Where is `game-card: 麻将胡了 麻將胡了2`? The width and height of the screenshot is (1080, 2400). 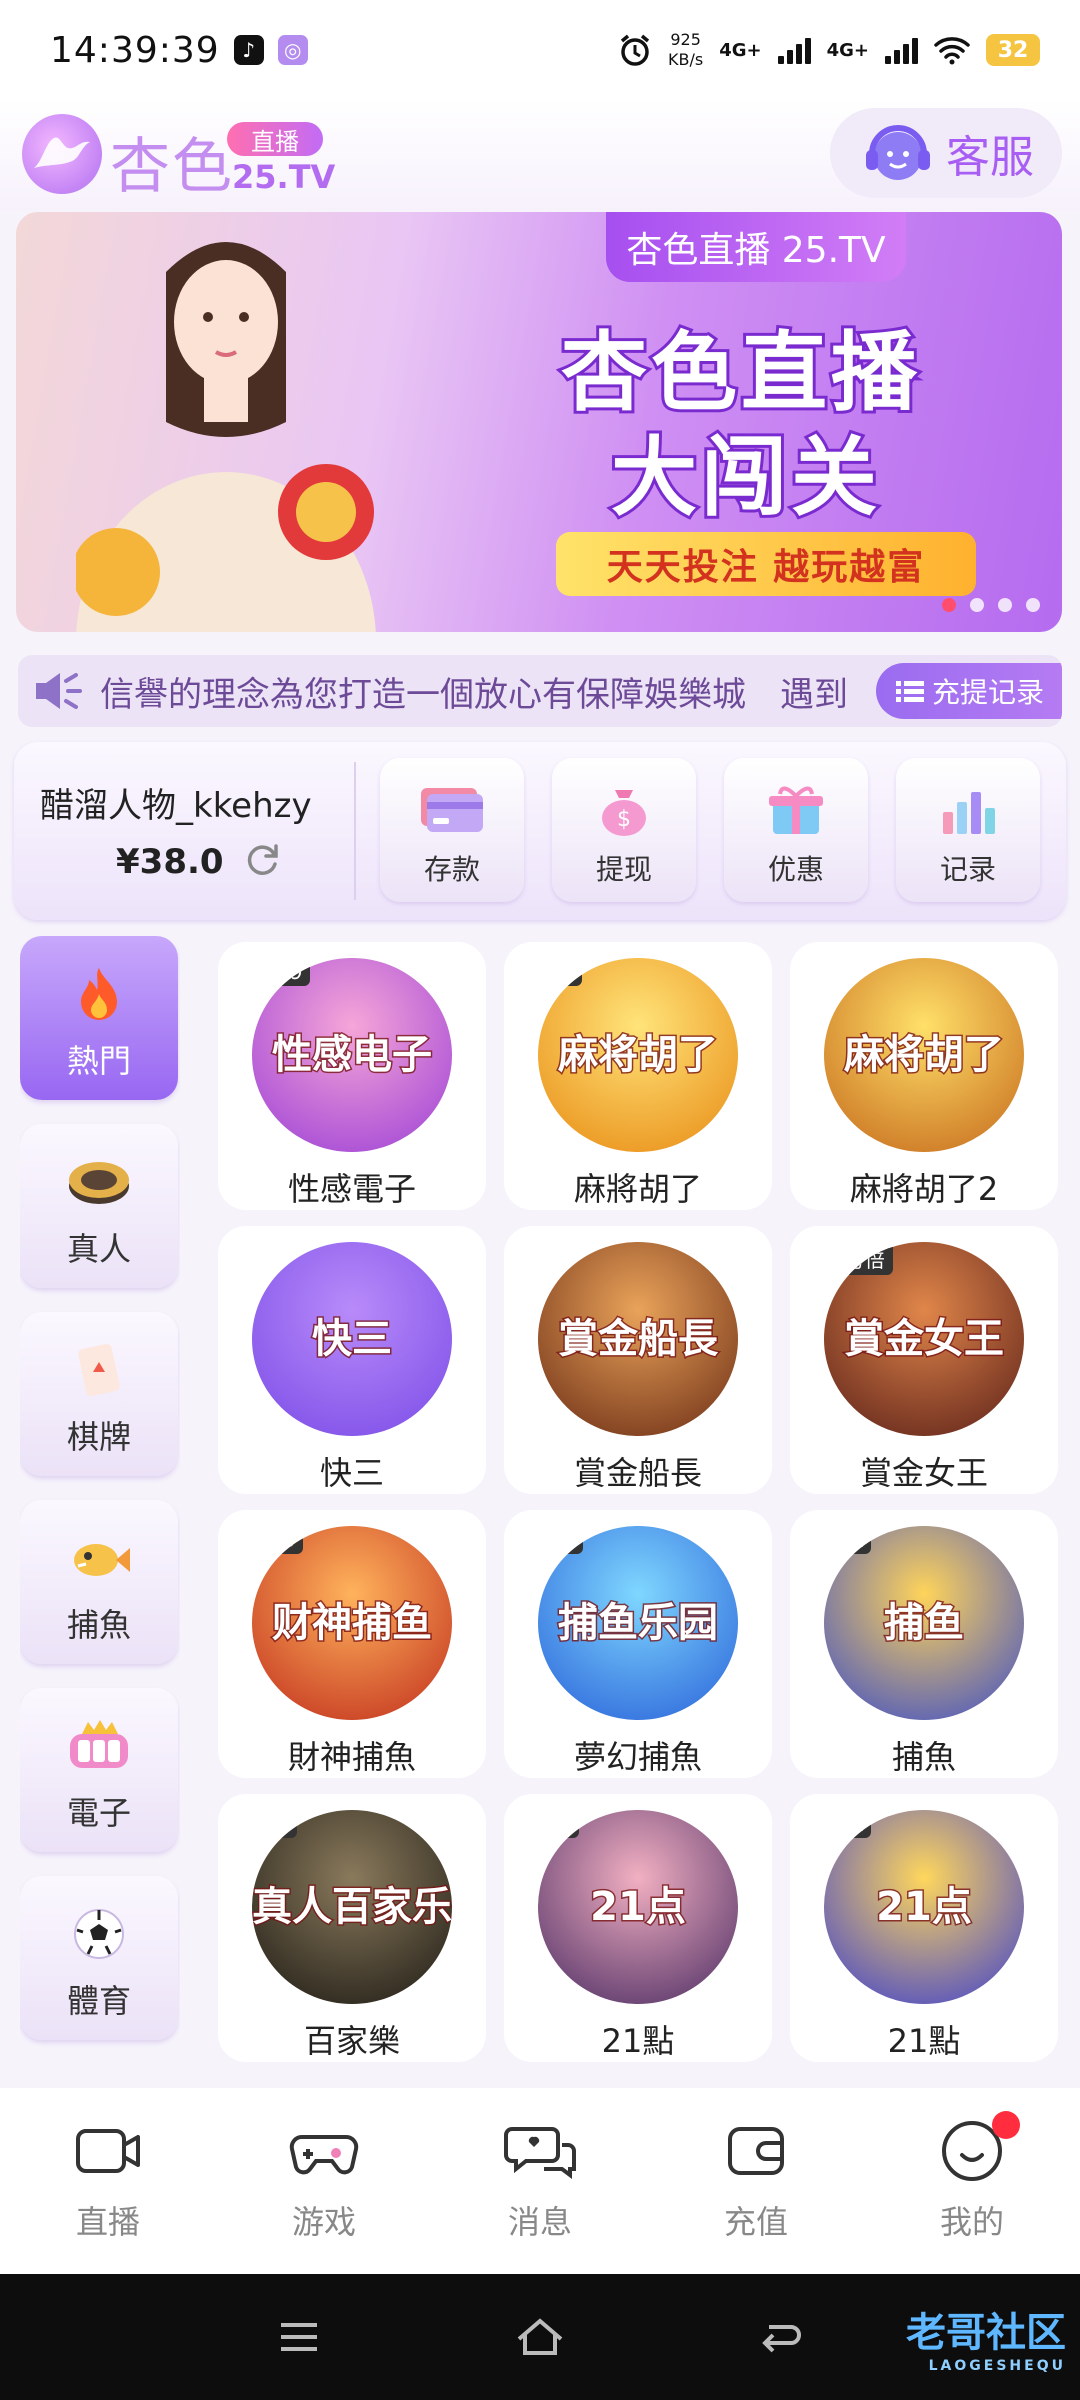
game-card: 麻将胡了 麻將胡了2 is located at coordinates (924, 1076).